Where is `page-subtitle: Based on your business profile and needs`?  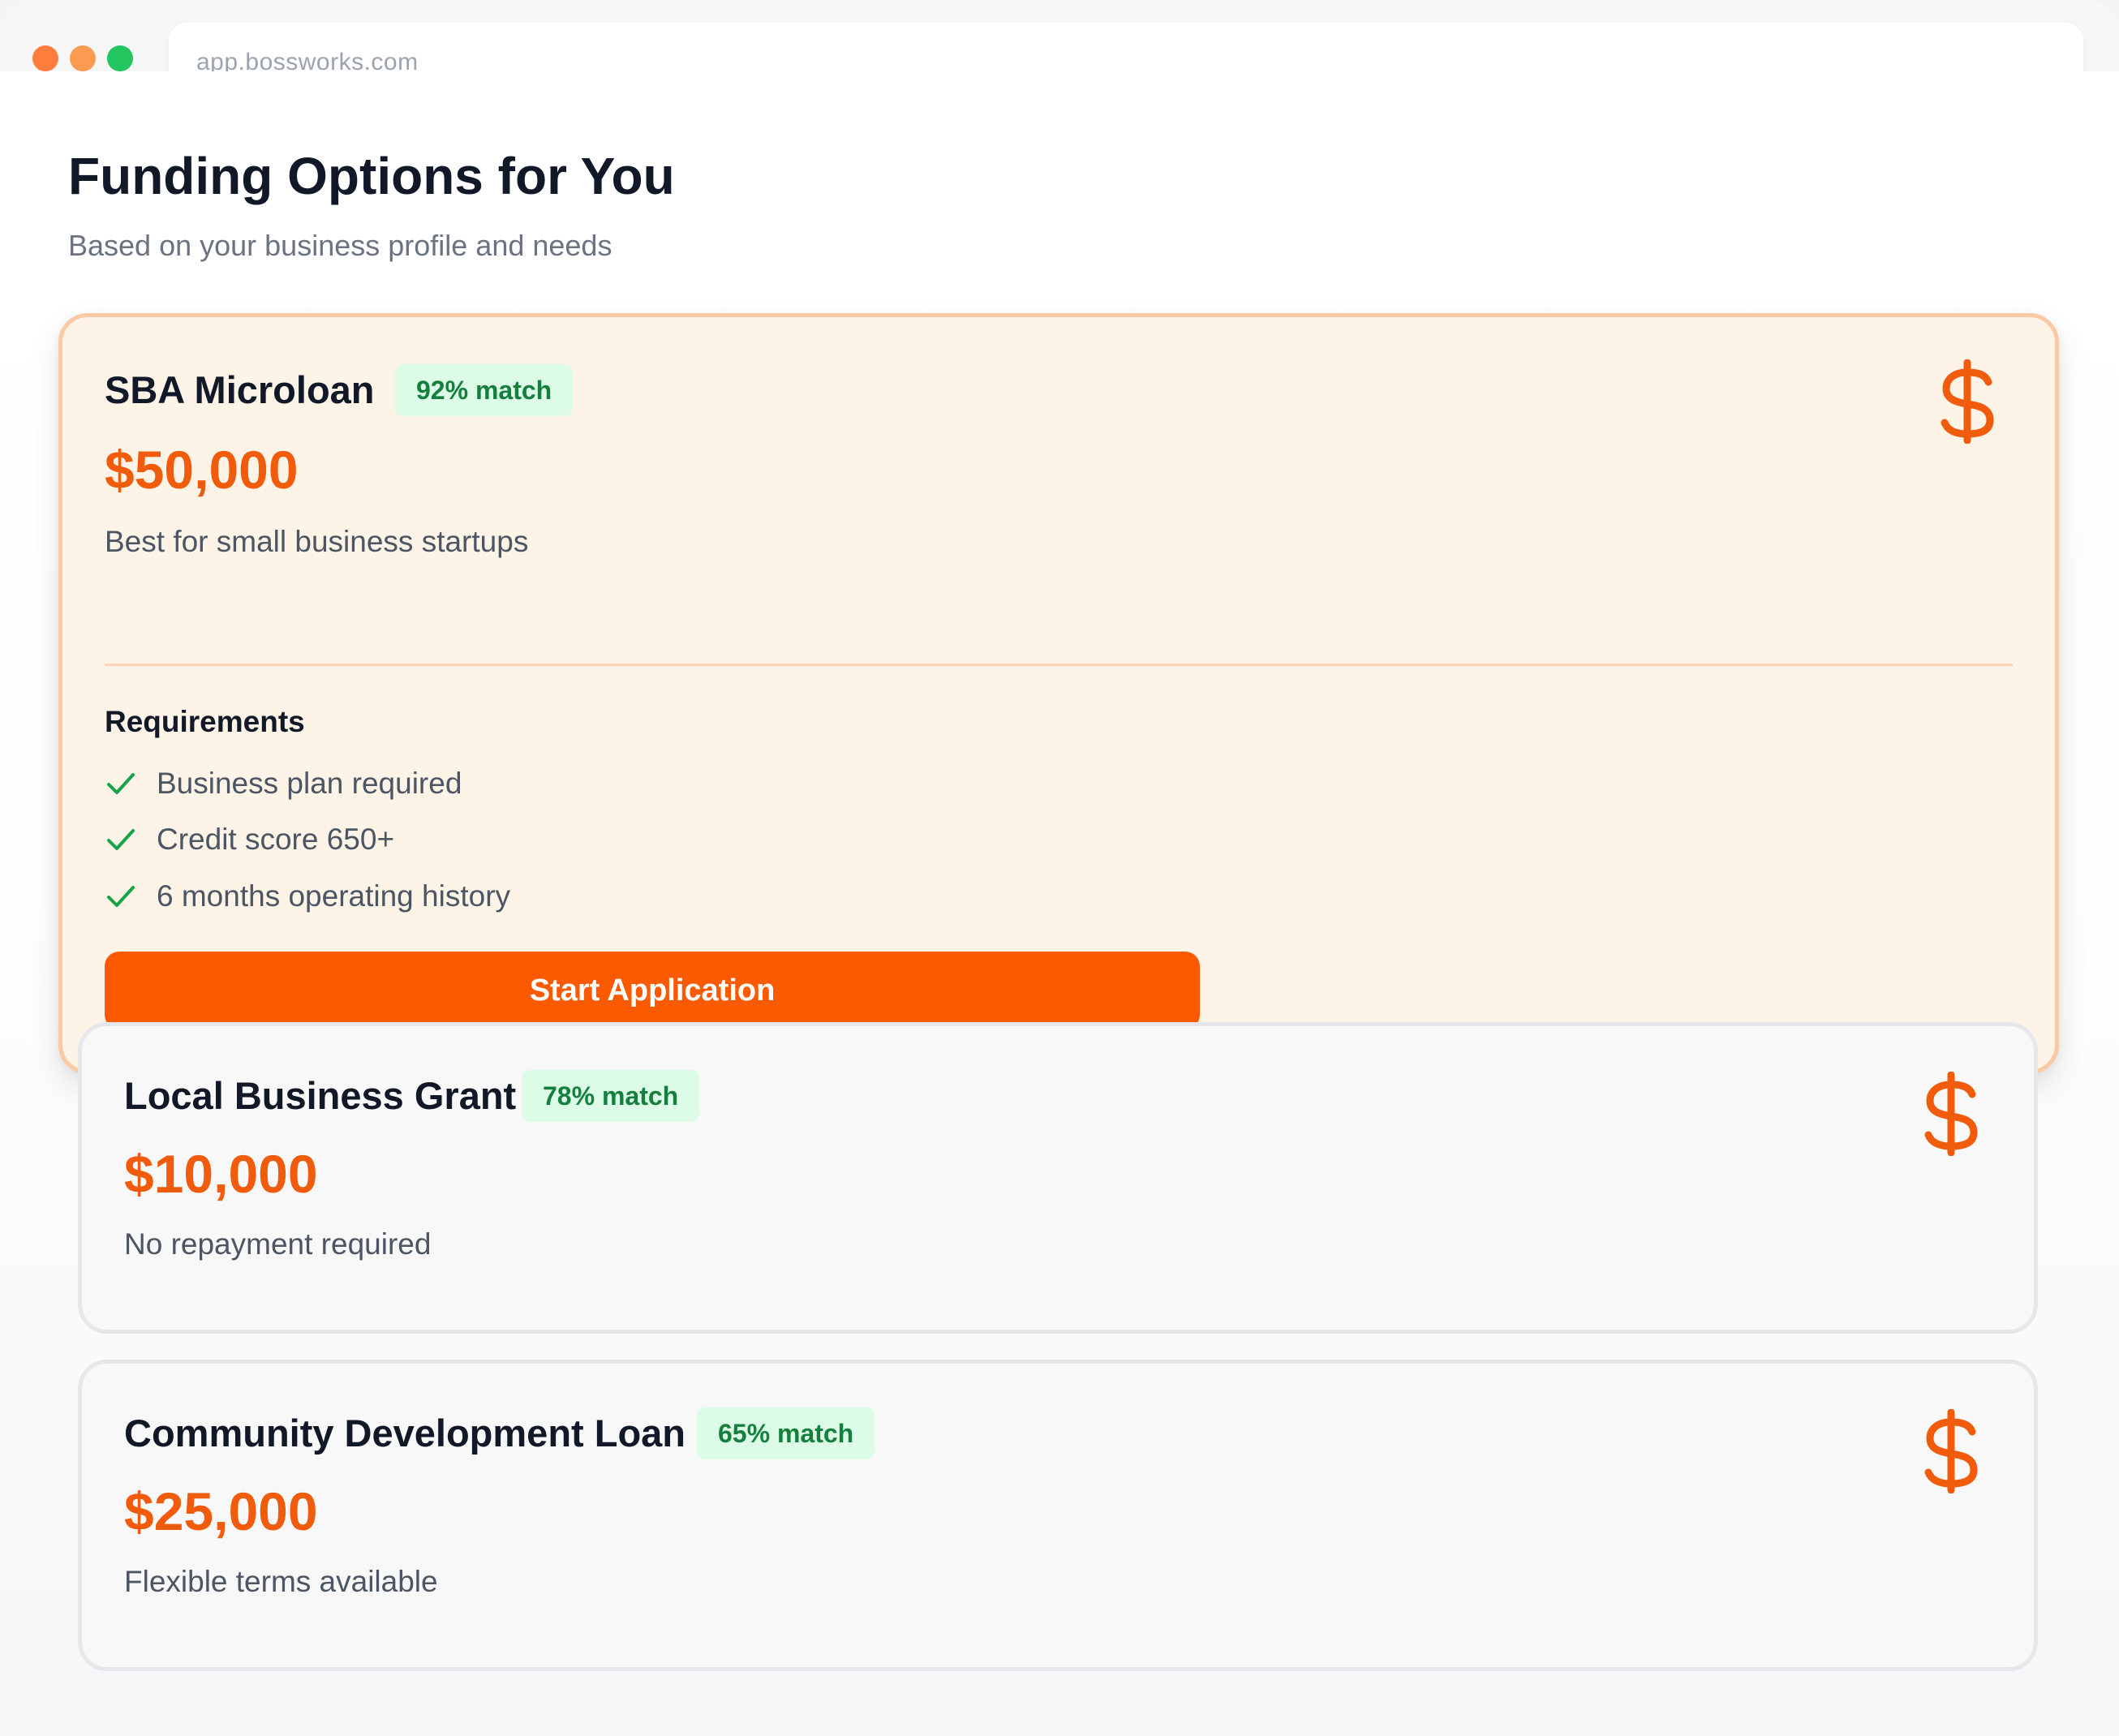
page-subtitle: Based on your business profile and needs is located at coordinates (340, 245).